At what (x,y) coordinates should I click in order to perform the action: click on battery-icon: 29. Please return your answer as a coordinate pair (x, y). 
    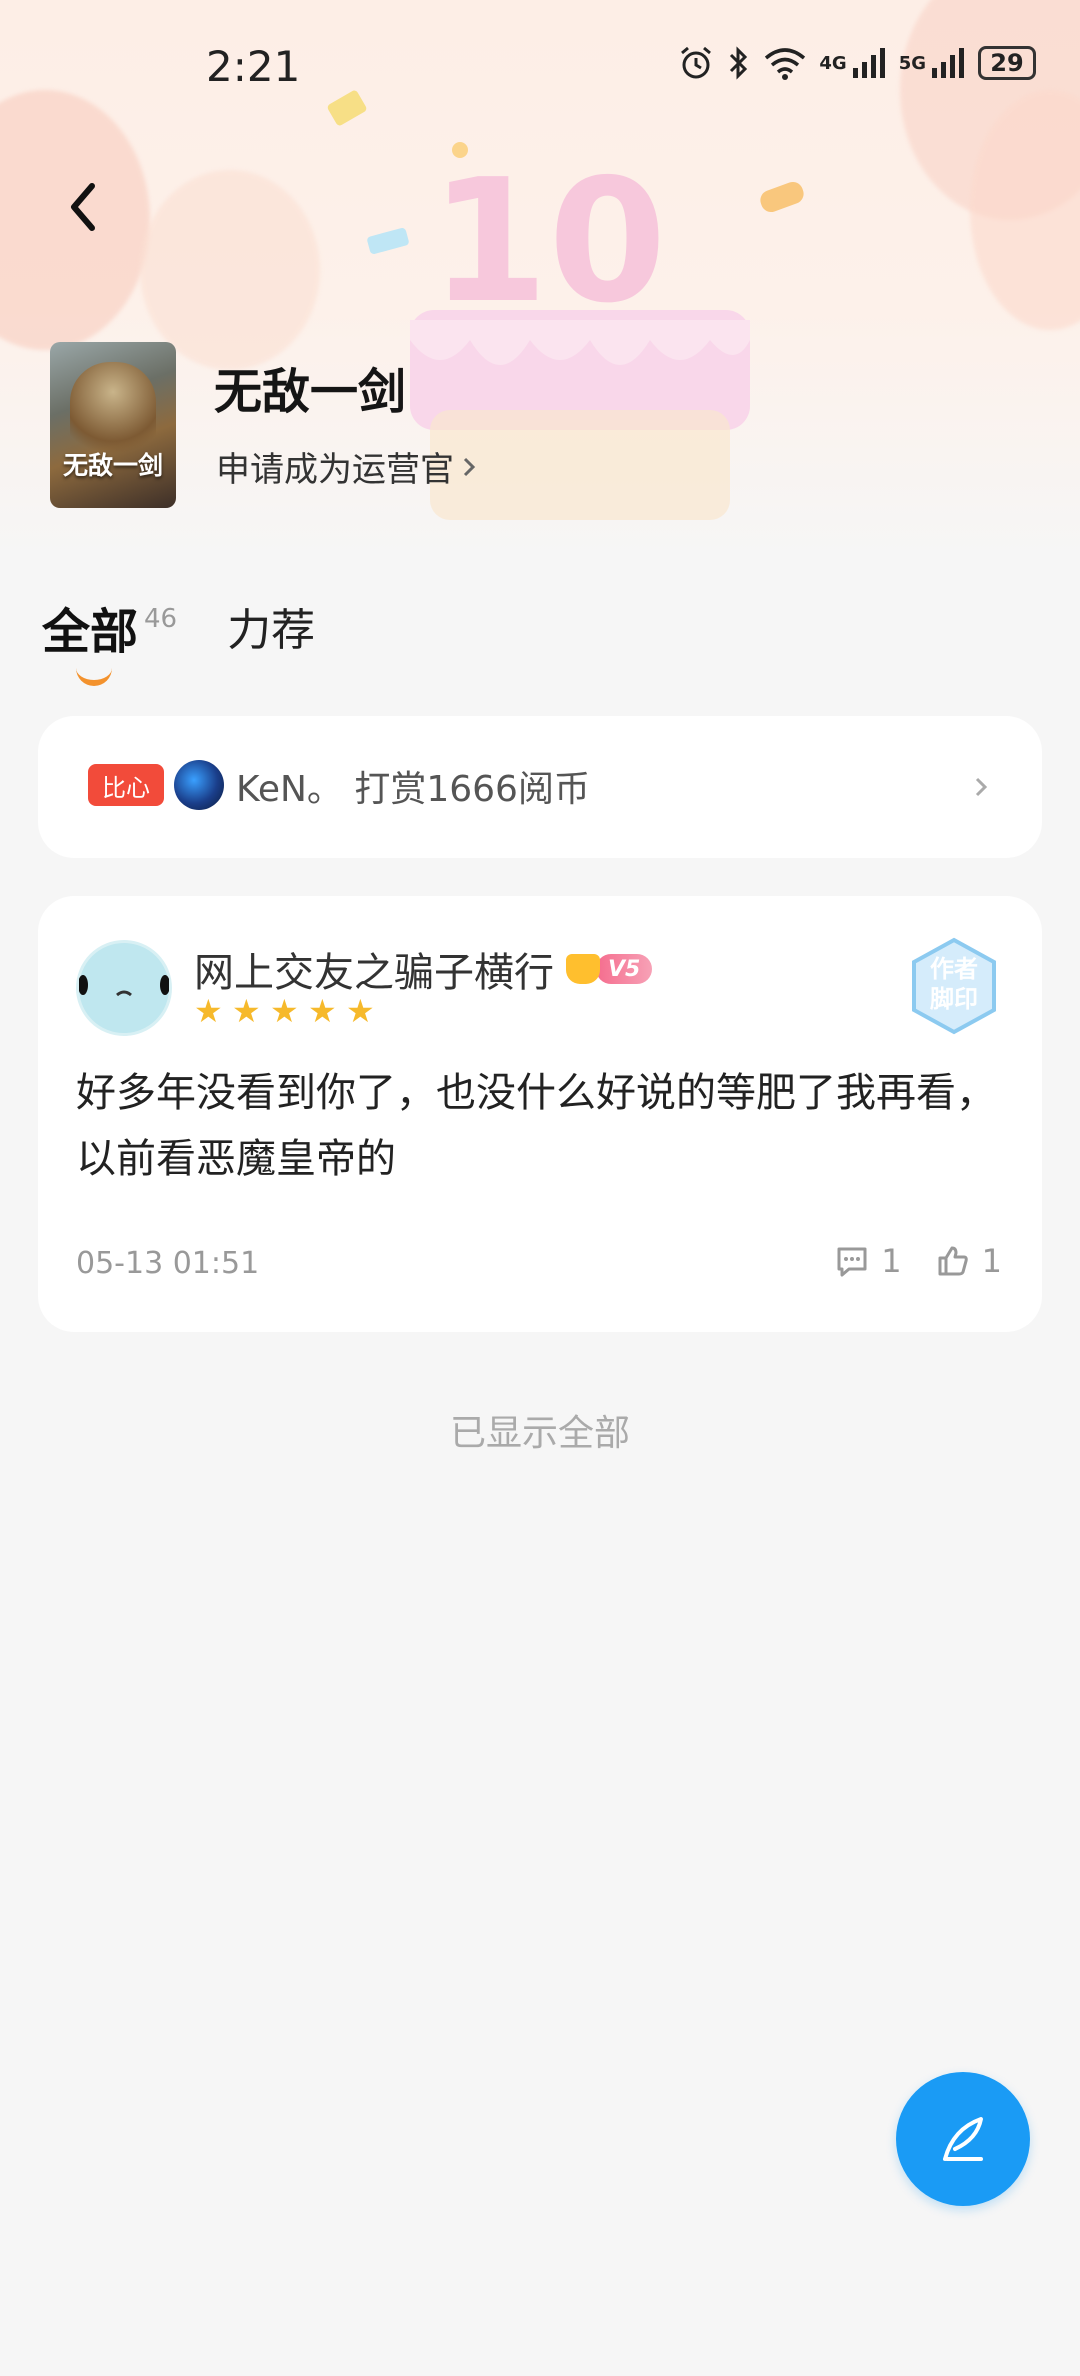
    Looking at the image, I should click on (1007, 63).